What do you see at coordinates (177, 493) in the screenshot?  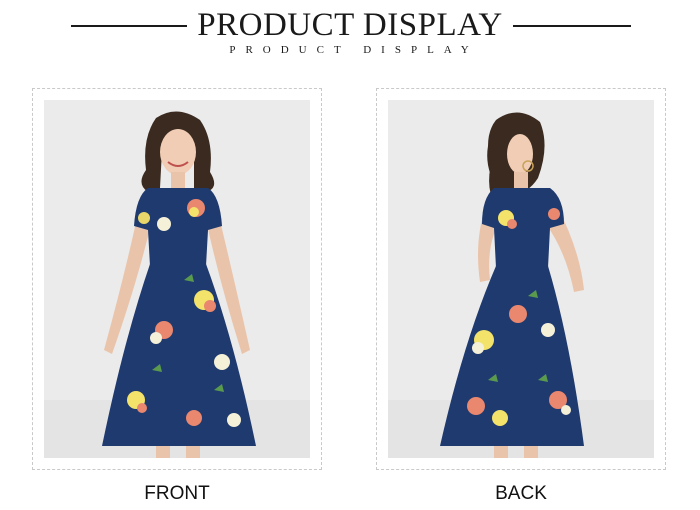 I see `front-view-label: FRONT` at bounding box center [177, 493].